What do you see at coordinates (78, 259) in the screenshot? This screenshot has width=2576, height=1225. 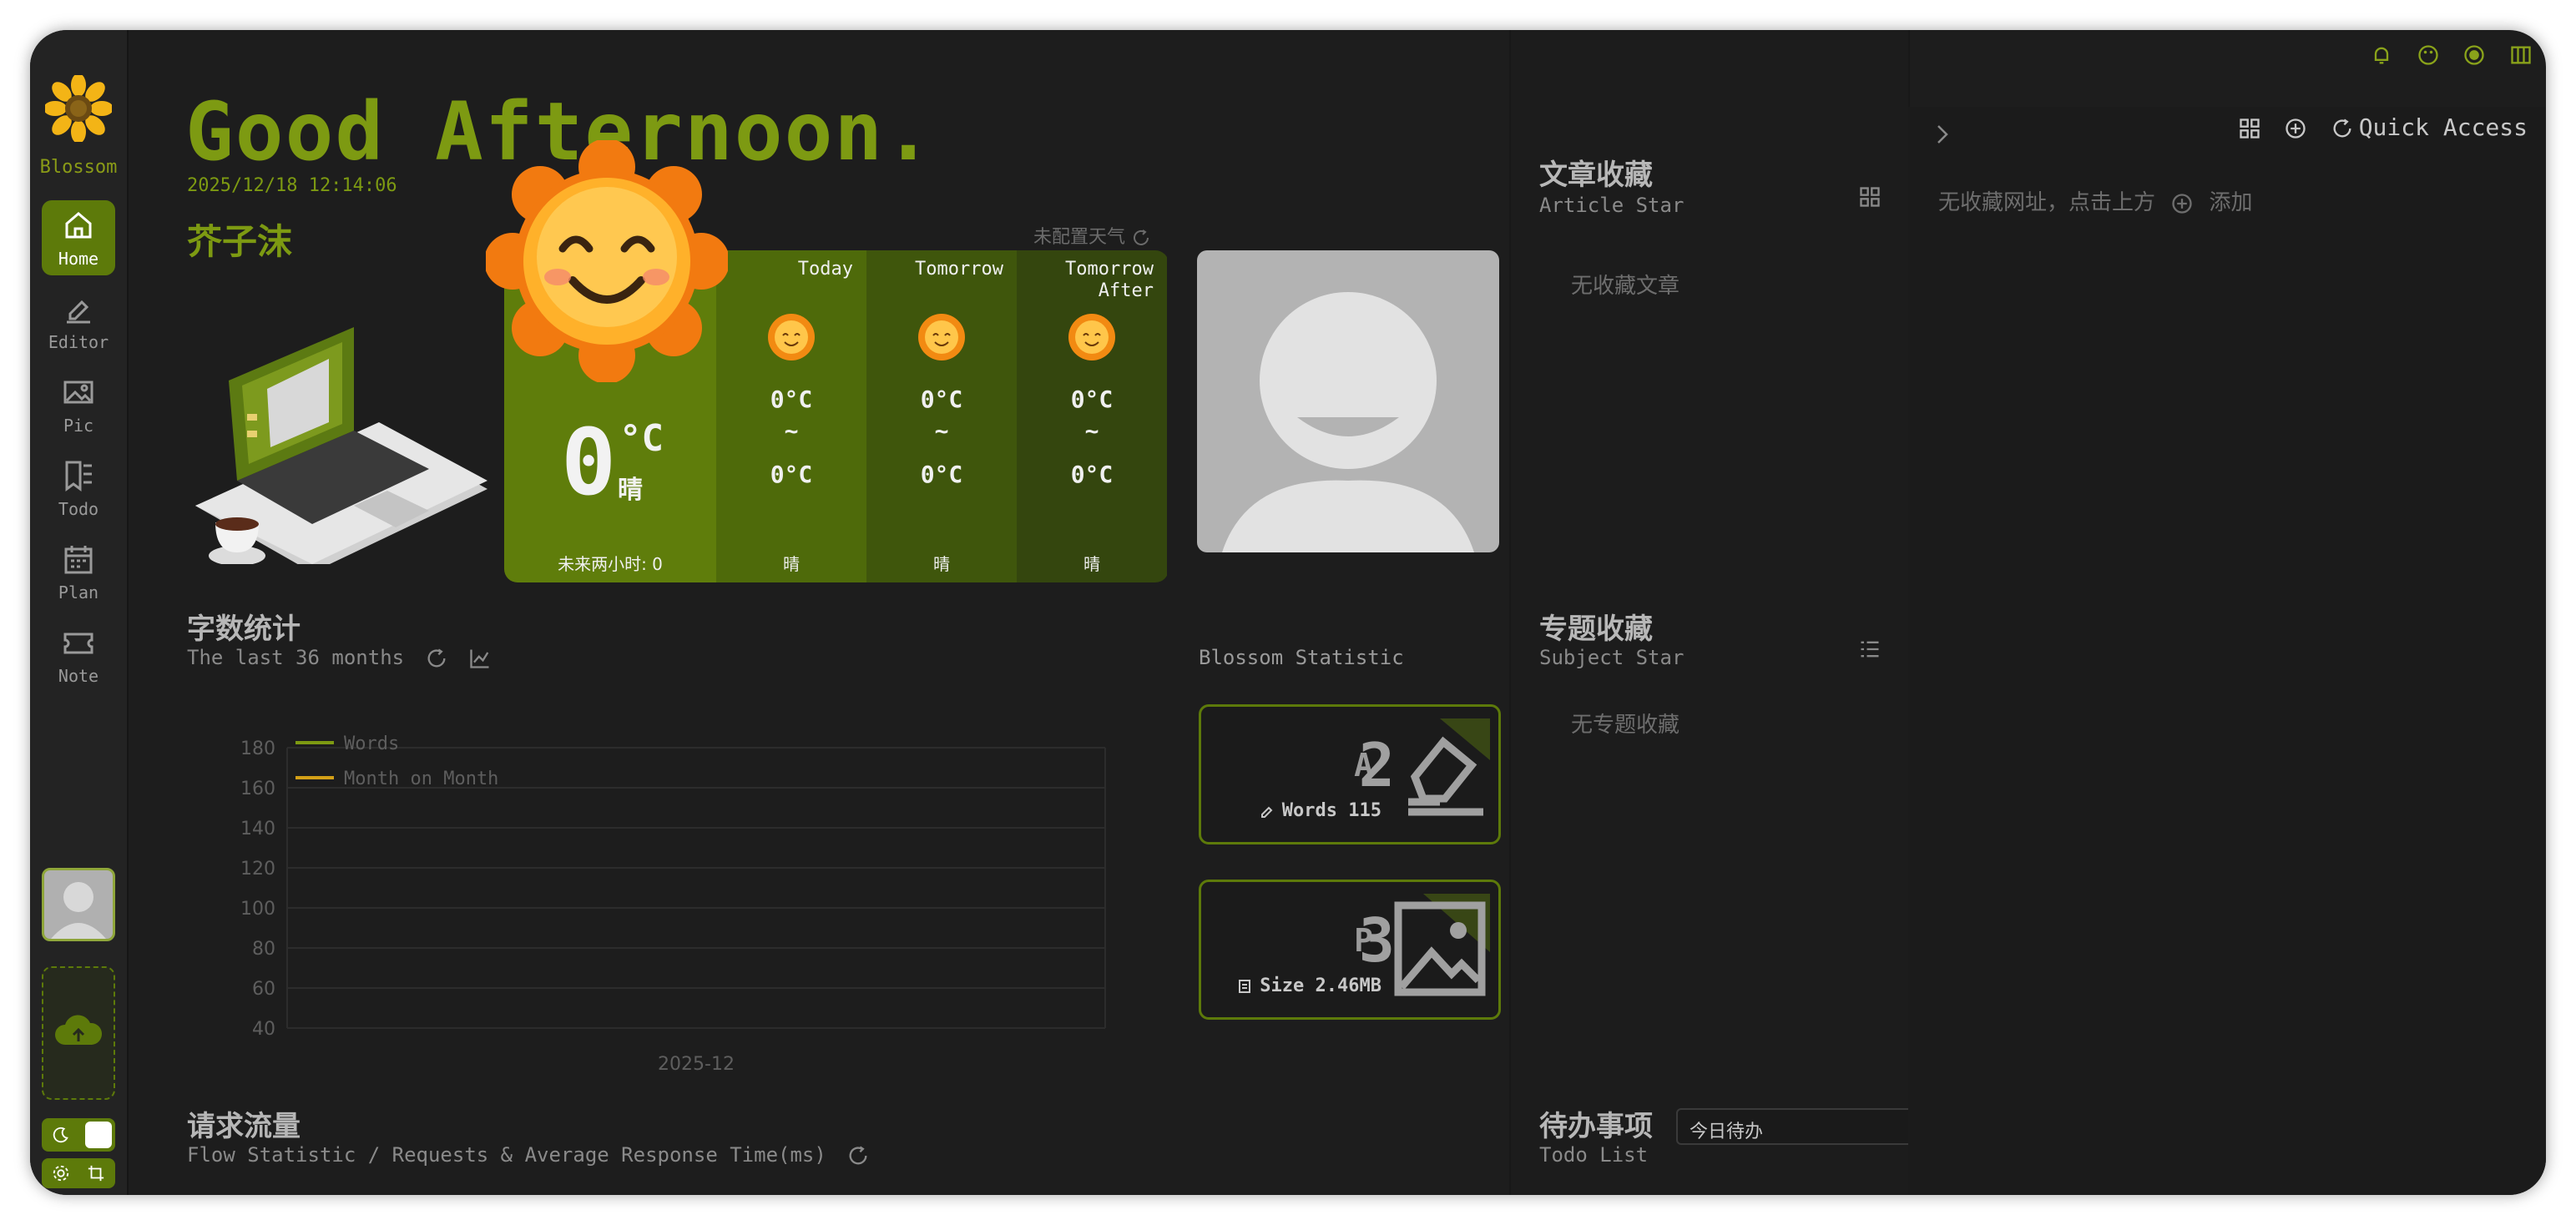 I see `nav-label: Home` at bounding box center [78, 259].